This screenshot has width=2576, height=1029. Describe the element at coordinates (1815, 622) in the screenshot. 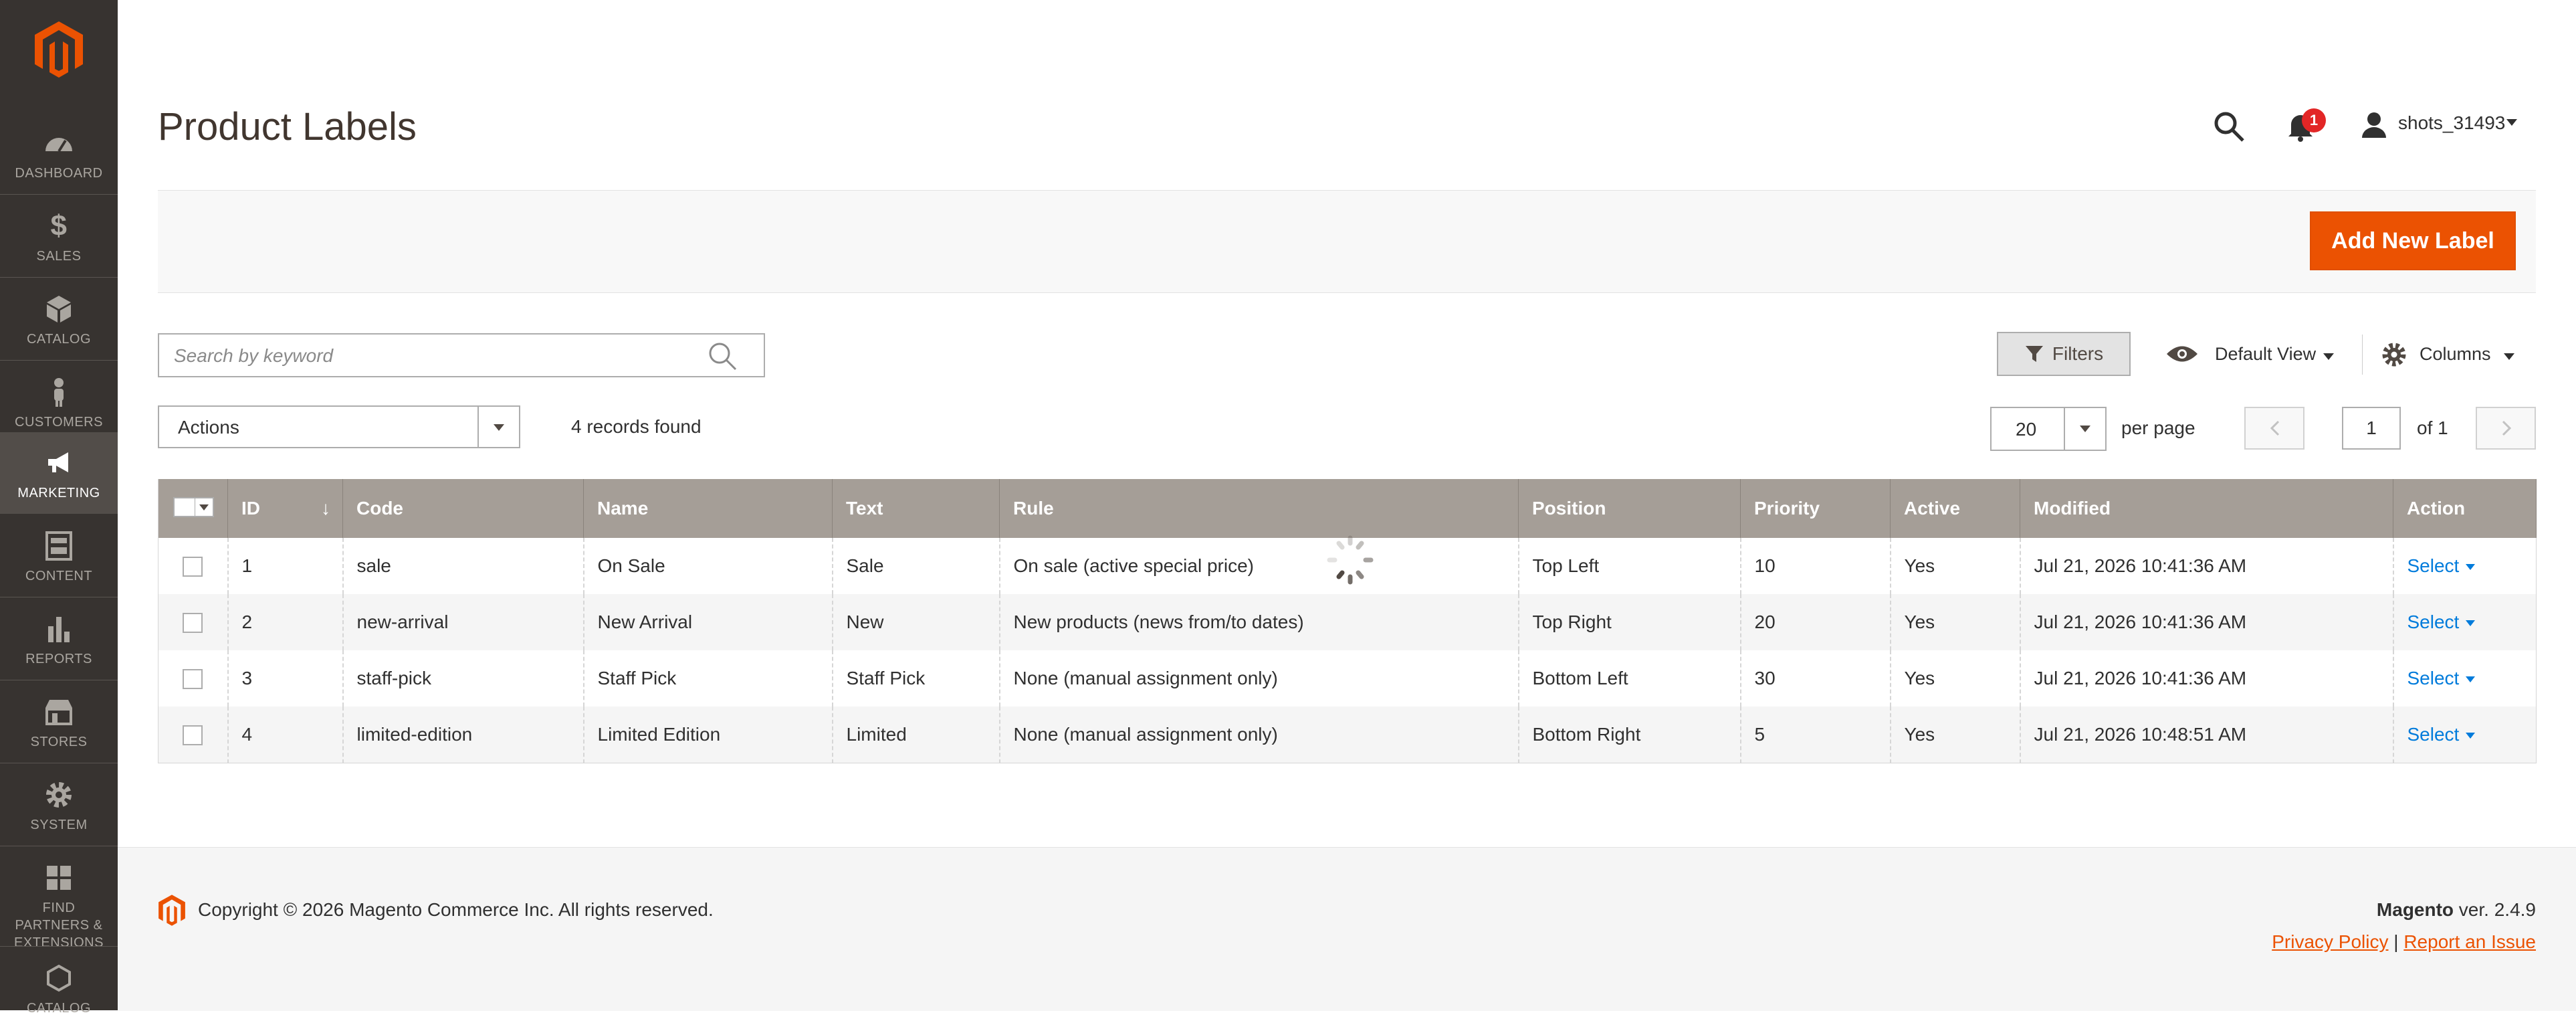

I see `cell-priority: 20` at that location.